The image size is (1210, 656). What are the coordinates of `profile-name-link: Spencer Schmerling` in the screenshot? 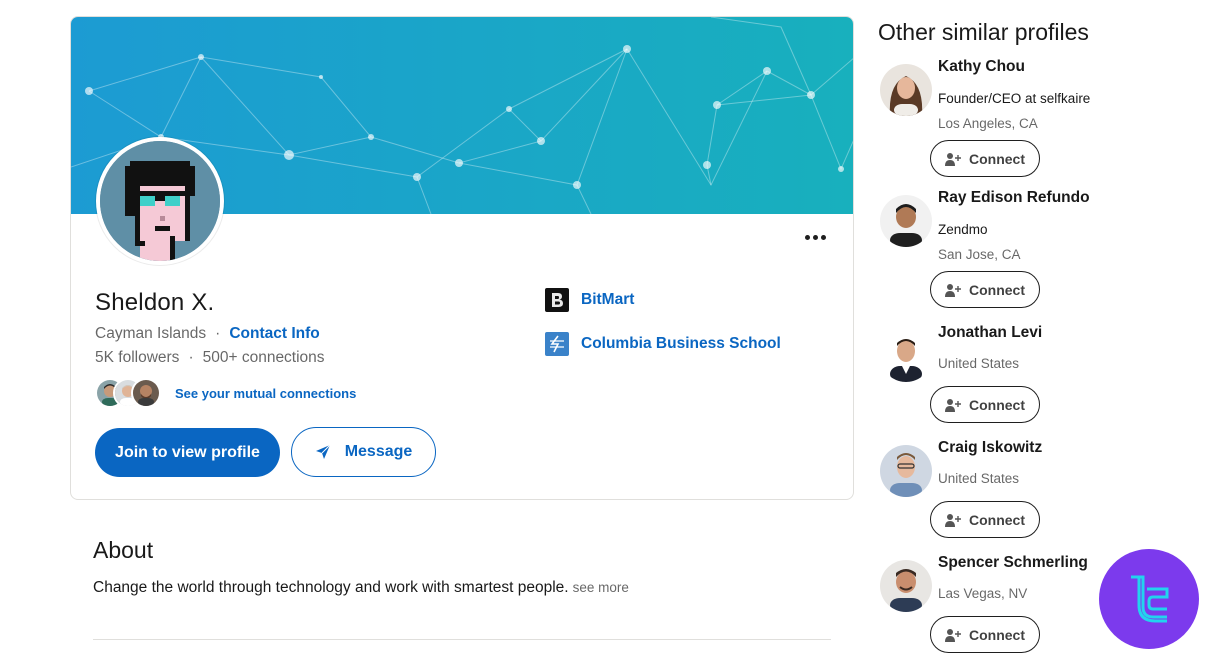 It's located at (1013, 563).